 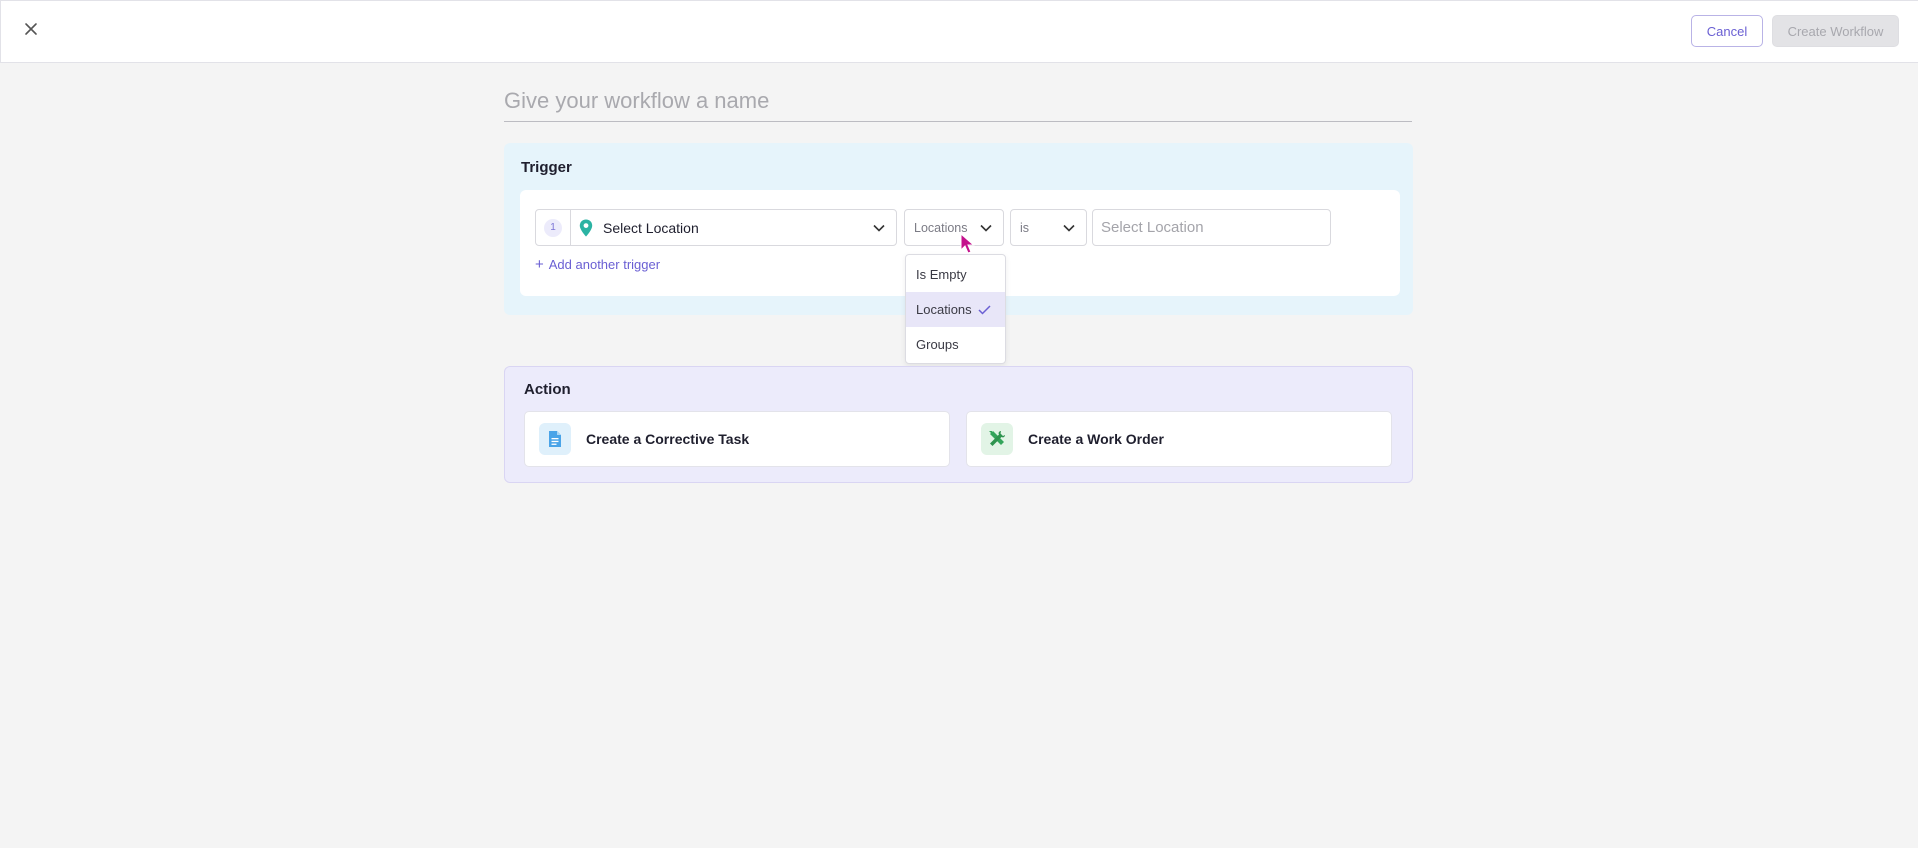 I want to click on close-icon, so click(x=31, y=29).